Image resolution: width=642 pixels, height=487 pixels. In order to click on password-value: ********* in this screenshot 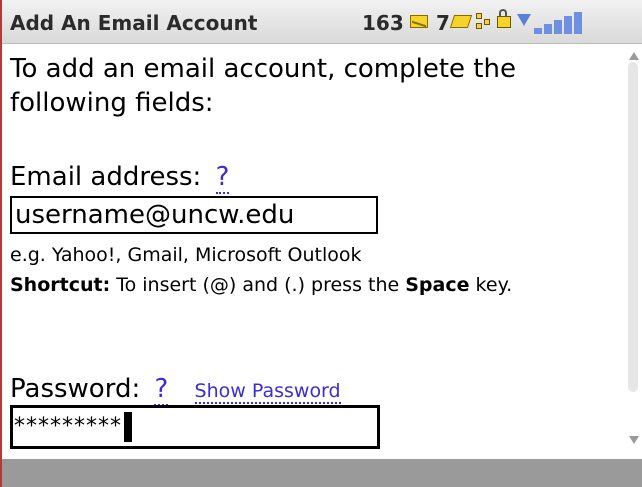, I will do `click(68, 426)`.